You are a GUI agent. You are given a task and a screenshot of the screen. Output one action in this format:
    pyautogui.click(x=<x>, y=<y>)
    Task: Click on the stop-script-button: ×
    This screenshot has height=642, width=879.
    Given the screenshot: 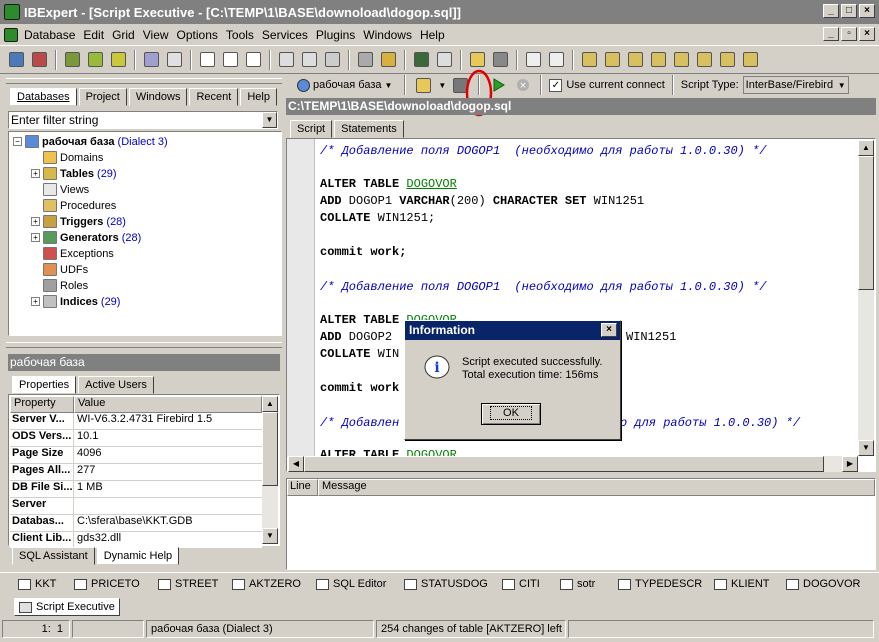 What is the action you would take?
    pyautogui.click(x=522, y=85)
    